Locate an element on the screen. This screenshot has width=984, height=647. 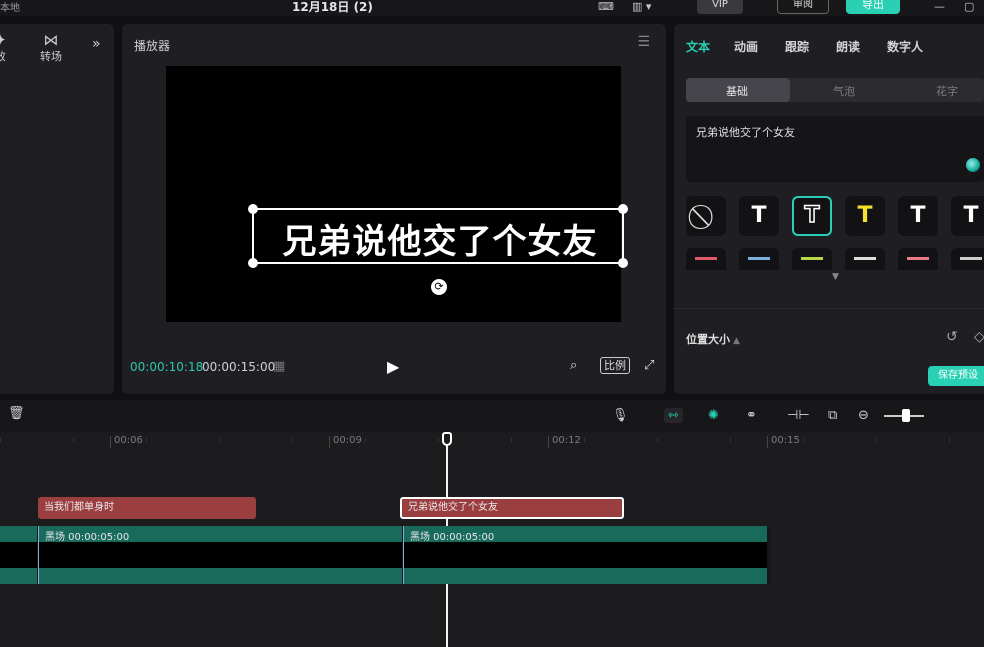
vip-badge: VIP is located at coordinates (720, 7).